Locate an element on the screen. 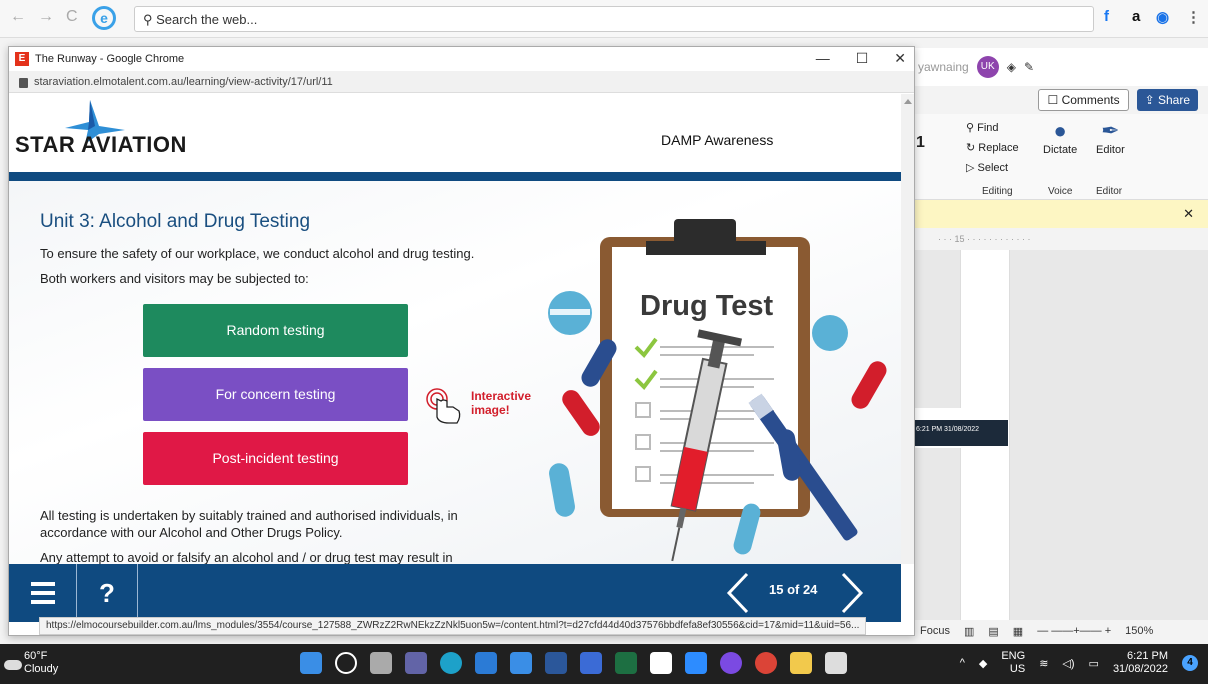 This screenshot has width=1208, height=684. focus-label: Focus is located at coordinates (935, 631).